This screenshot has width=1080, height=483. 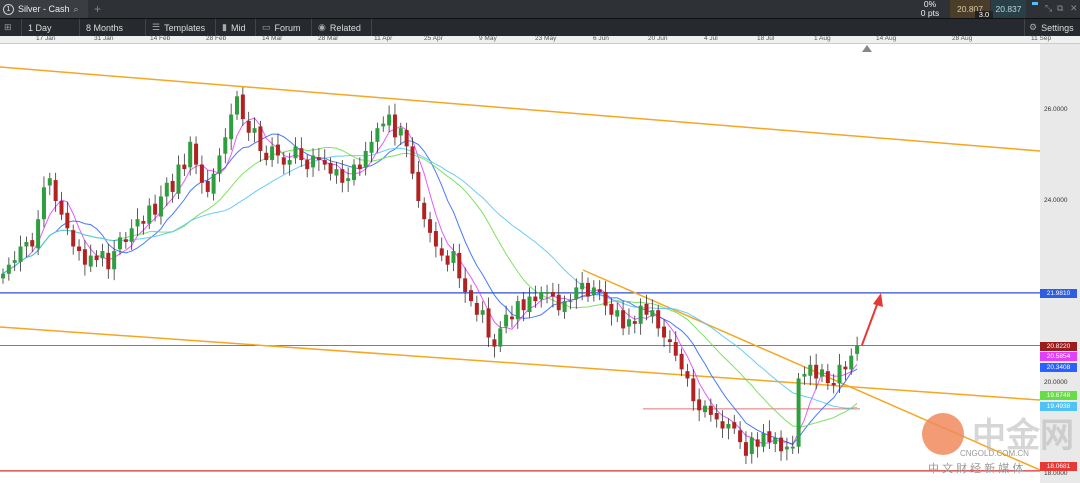 What do you see at coordinates (766, 38) in the screenshot?
I see `date-tick: 18 Jul` at bounding box center [766, 38].